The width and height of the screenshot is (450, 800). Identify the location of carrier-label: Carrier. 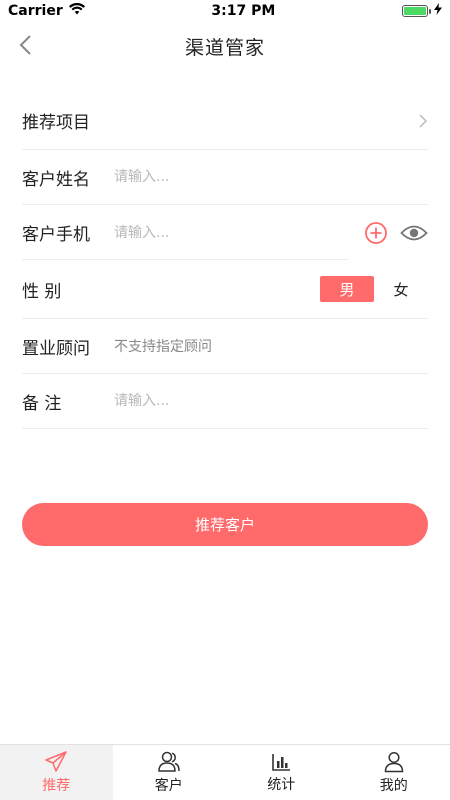
(35, 11).